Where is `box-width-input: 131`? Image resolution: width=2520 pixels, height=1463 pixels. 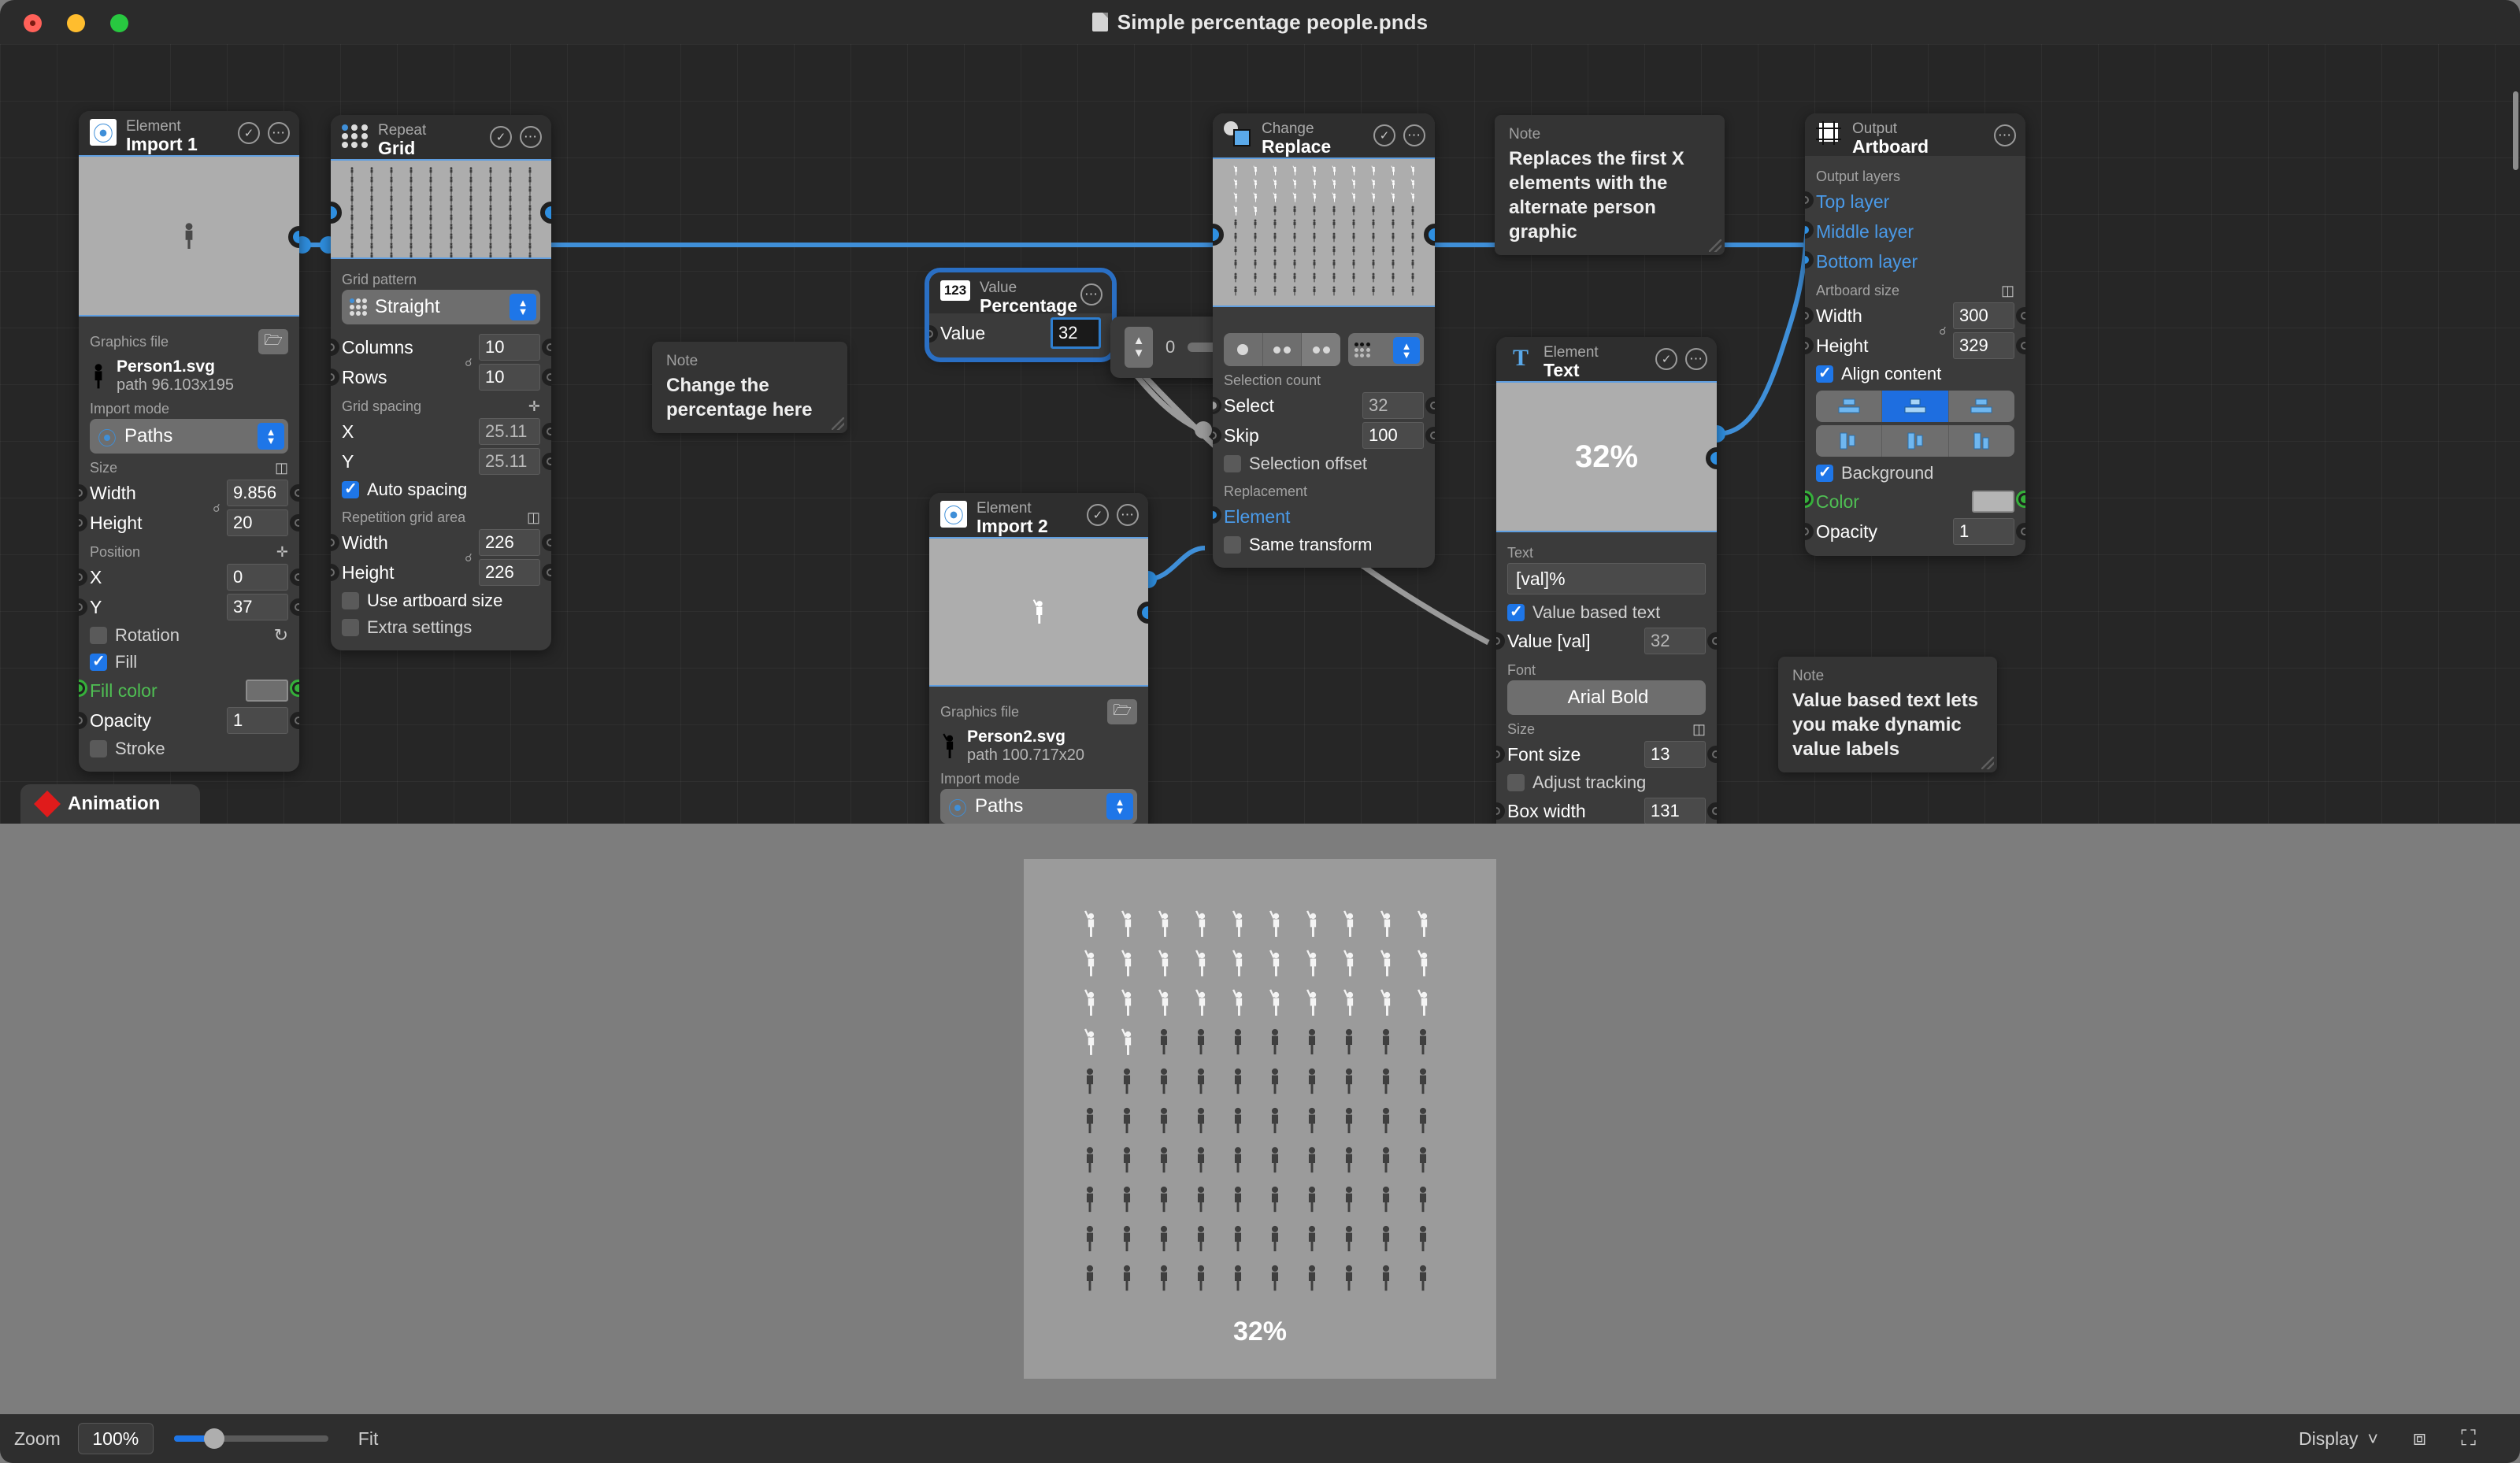 box-width-input: 131 is located at coordinates (1675, 811).